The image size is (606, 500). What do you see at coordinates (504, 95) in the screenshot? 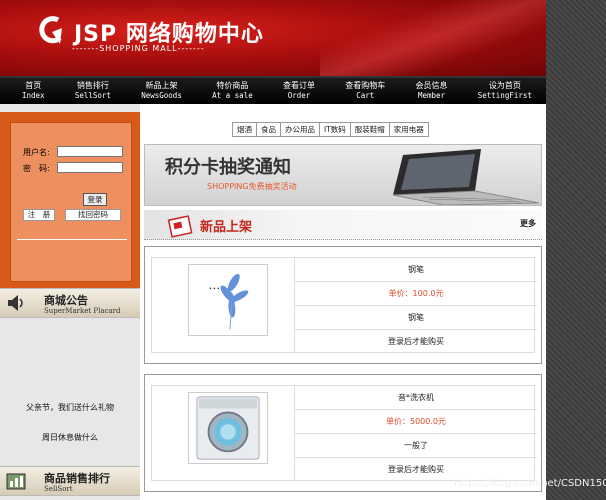
I see `nav-setting-first-en: SettingFirst` at bounding box center [504, 95].